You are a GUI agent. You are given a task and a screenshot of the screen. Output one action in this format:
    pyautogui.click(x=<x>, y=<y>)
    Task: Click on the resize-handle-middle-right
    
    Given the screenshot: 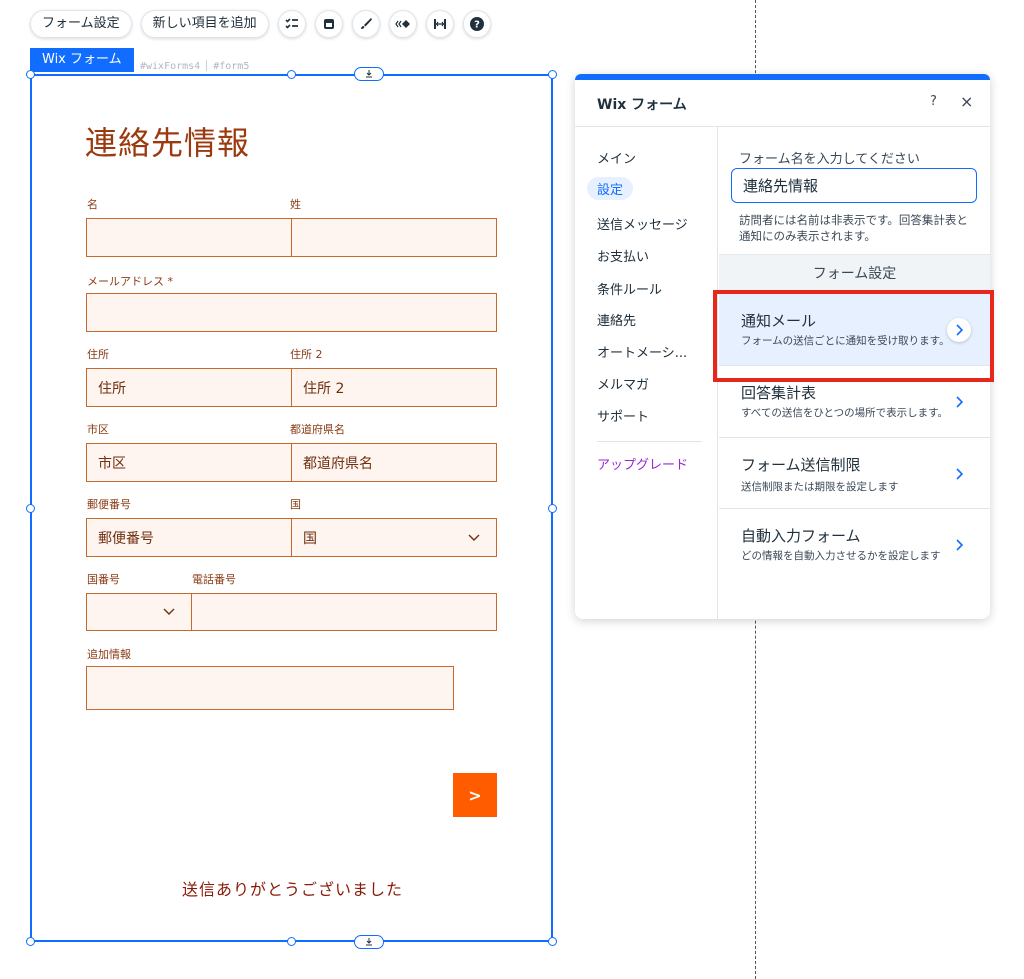 What is the action you would take?
    pyautogui.click(x=552, y=508)
    